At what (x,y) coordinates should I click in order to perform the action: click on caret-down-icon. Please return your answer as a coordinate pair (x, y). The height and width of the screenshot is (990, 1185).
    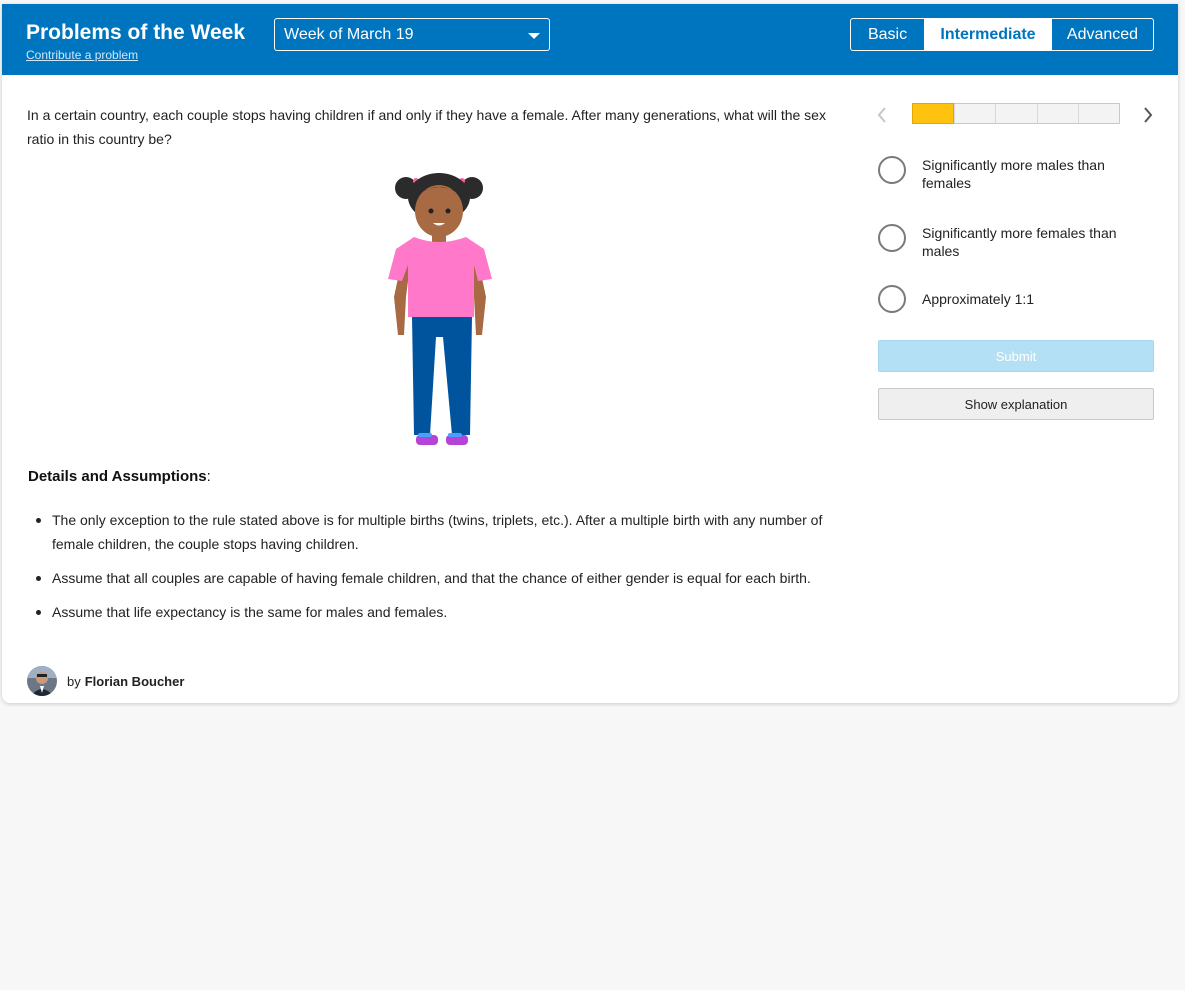
    Looking at the image, I should click on (534, 36).